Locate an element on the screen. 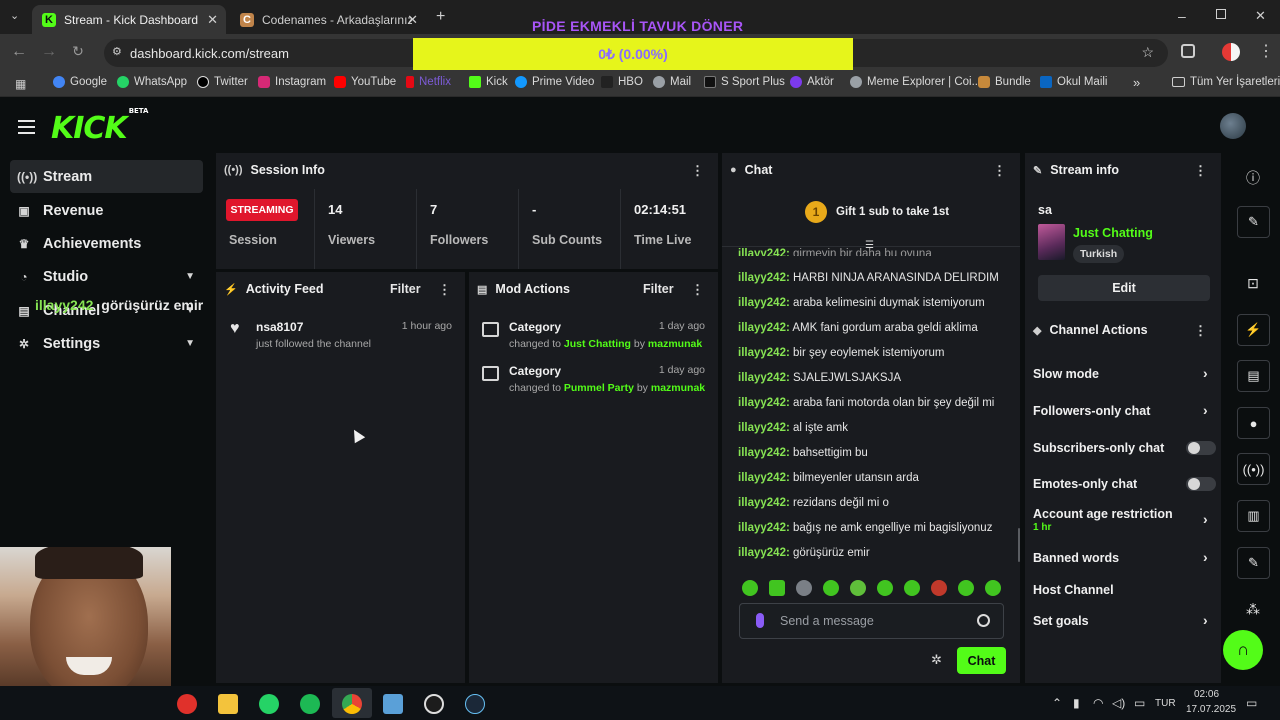 This screenshot has height=720, width=1280. opera-icon is located at coordinates (187, 704).